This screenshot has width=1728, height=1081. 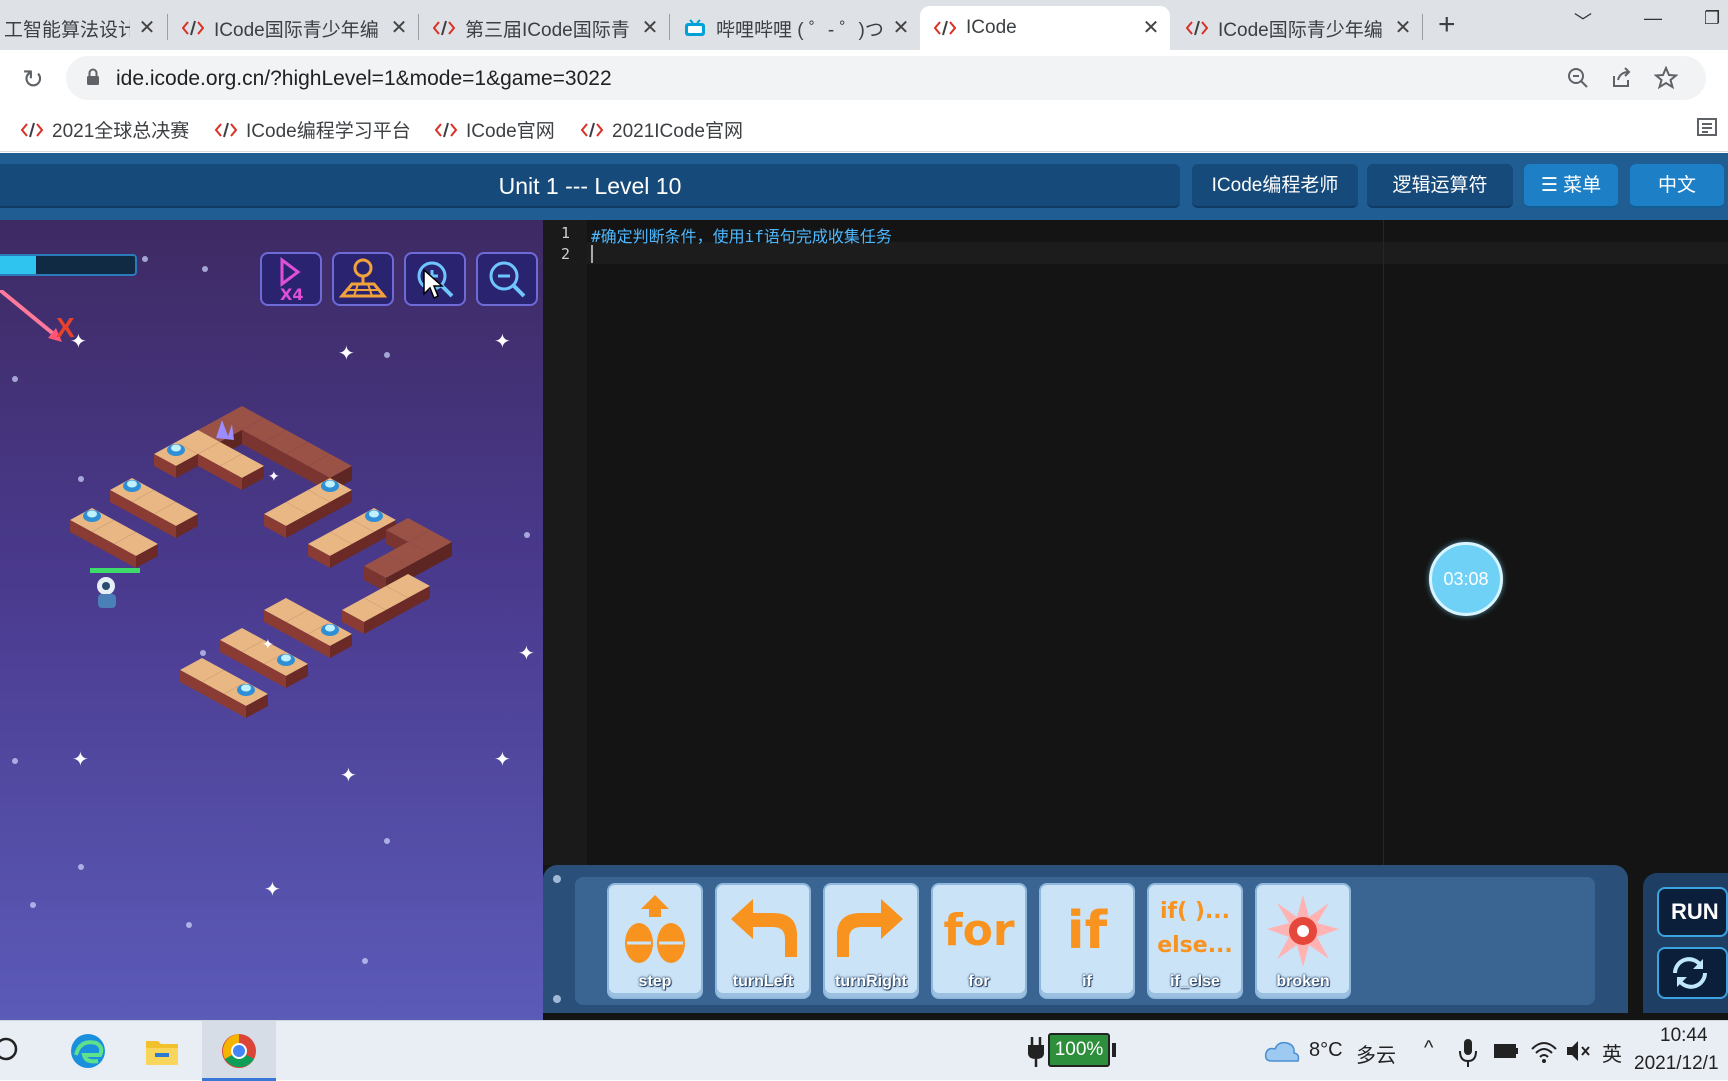 I want to click on lock-icon, so click(x=93, y=77).